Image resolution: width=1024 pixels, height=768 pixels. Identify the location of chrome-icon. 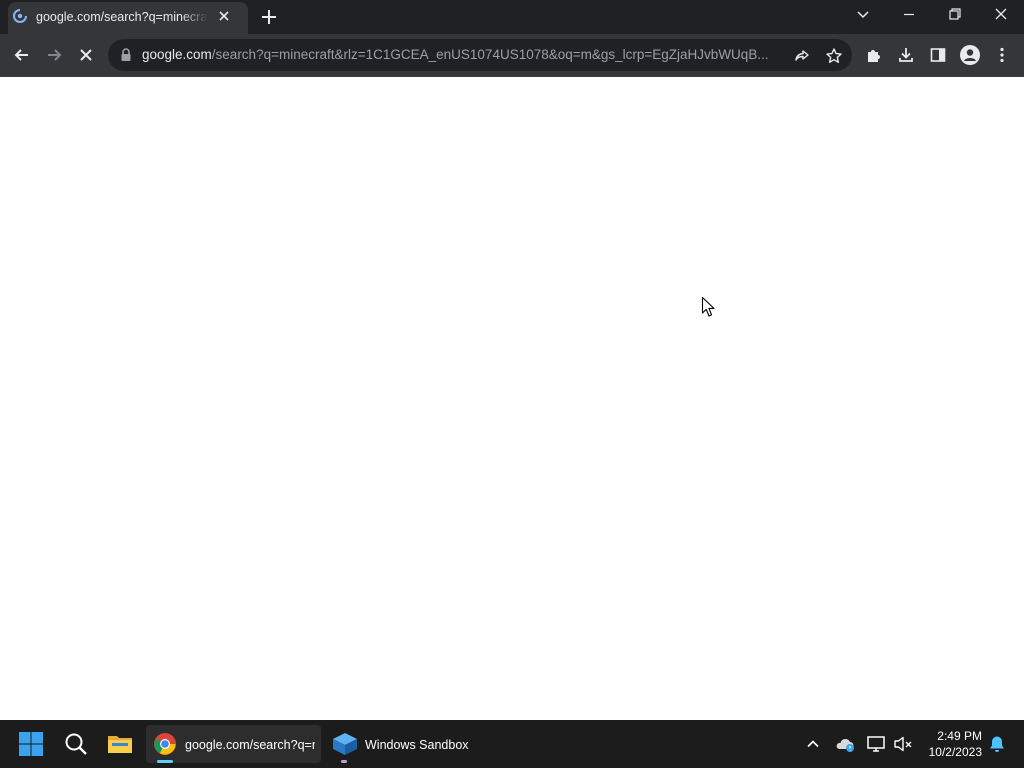
(165, 744).